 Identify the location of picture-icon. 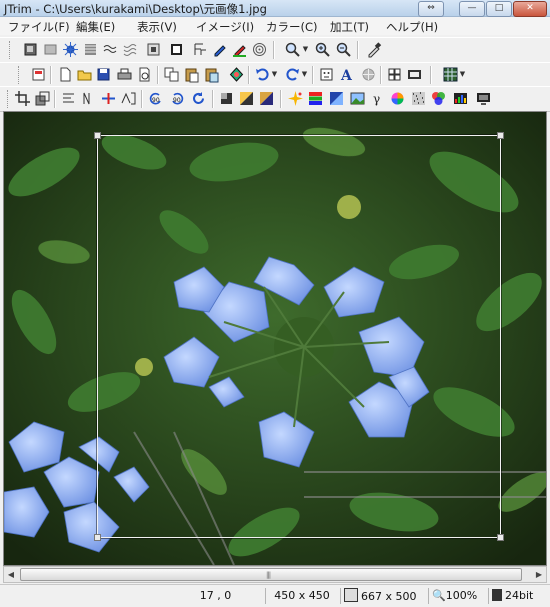
(357, 98).